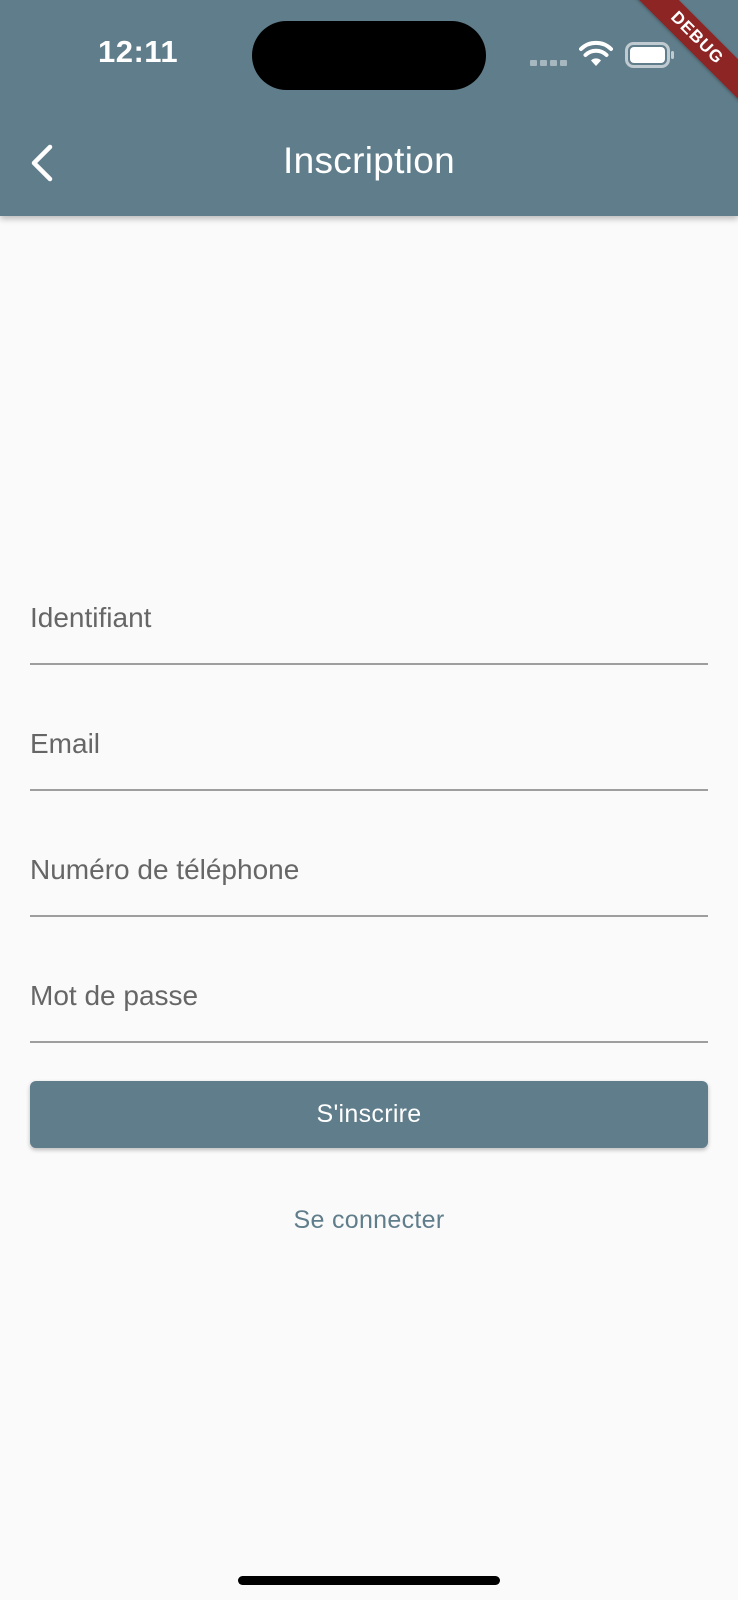 Image resolution: width=738 pixels, height=1600 pixels. Describe the element at coordinates (369, 108) in the screenshot. I see `app-bar: 12:11 DEBUG Inscription` at that location.